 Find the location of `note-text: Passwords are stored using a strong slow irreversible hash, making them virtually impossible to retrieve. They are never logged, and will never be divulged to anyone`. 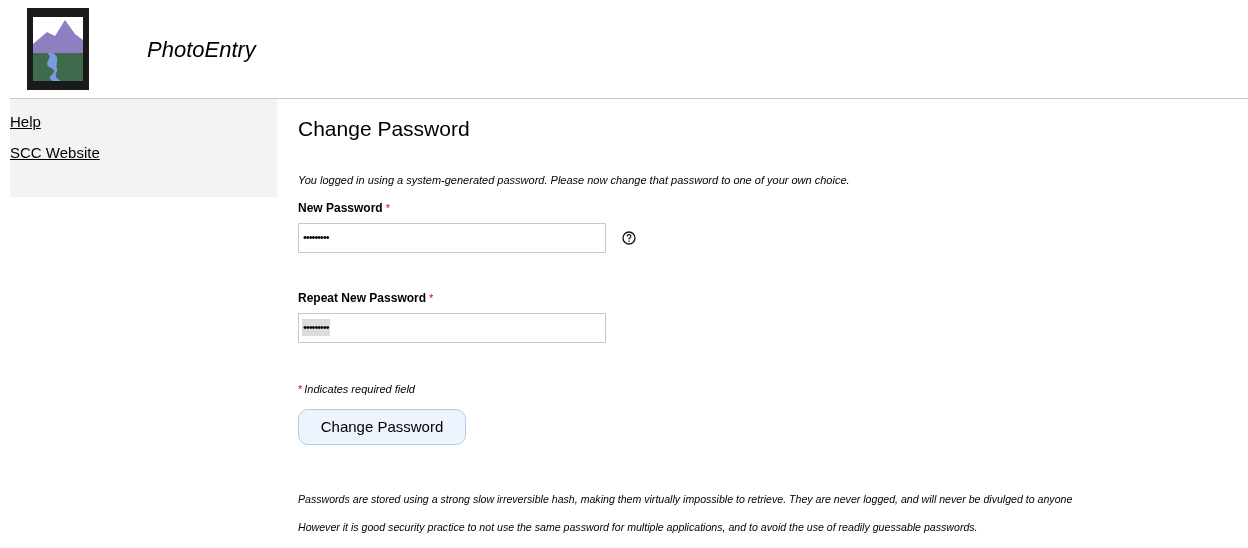

note-text: Passwords are stored using a strong slow irreversible hash, making them virtually impossible to retrieve. They are never logged, and will never be divulged to anyone is located at coordinates (685, 499).